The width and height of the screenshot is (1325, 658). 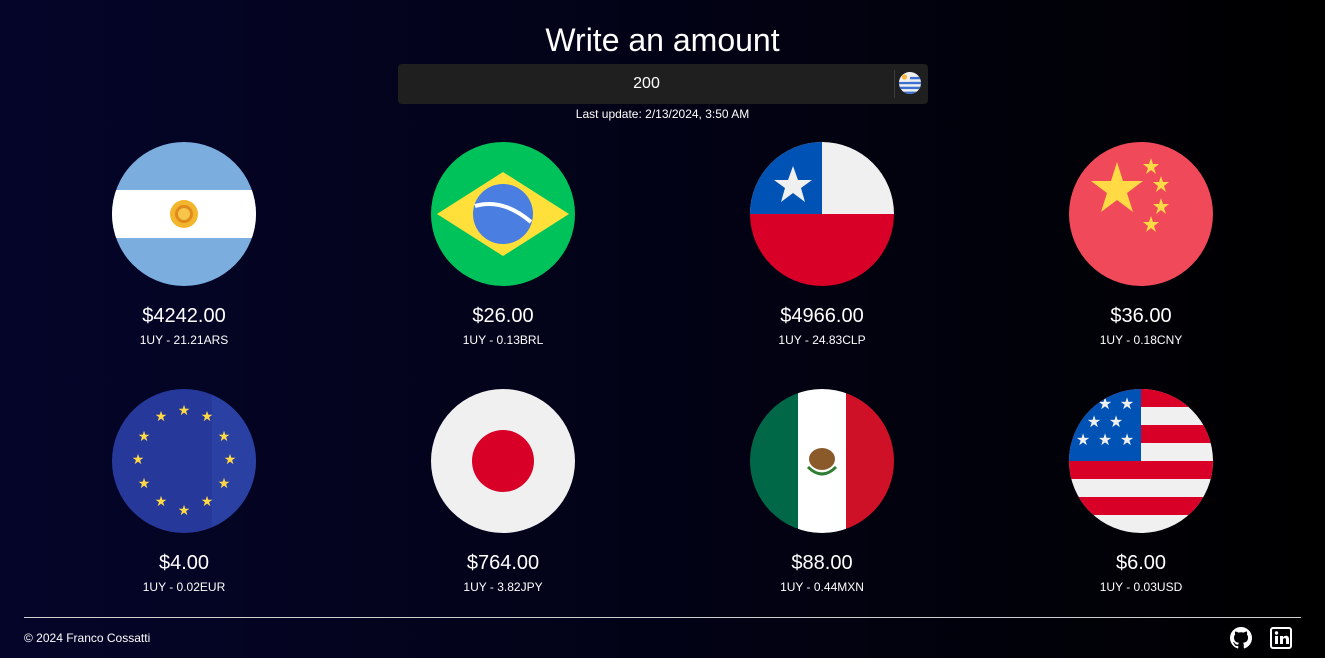 I want to click on currency-card-usd: ★ ★ ★ ★ ★ ★ ★ ★ $6.00 1UY - 0.03USD, so click(x=1141, y=492).